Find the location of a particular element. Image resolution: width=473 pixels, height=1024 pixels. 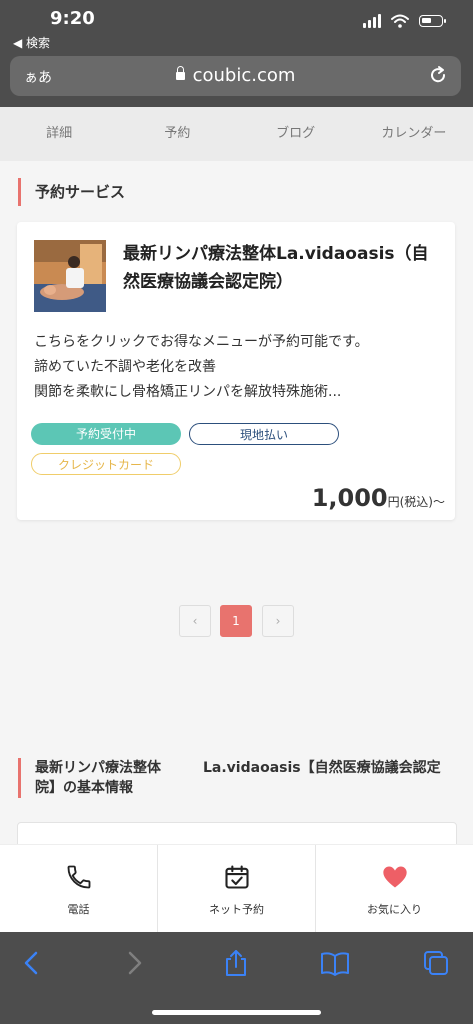

reload-icon is located at coordinates (438, 75).